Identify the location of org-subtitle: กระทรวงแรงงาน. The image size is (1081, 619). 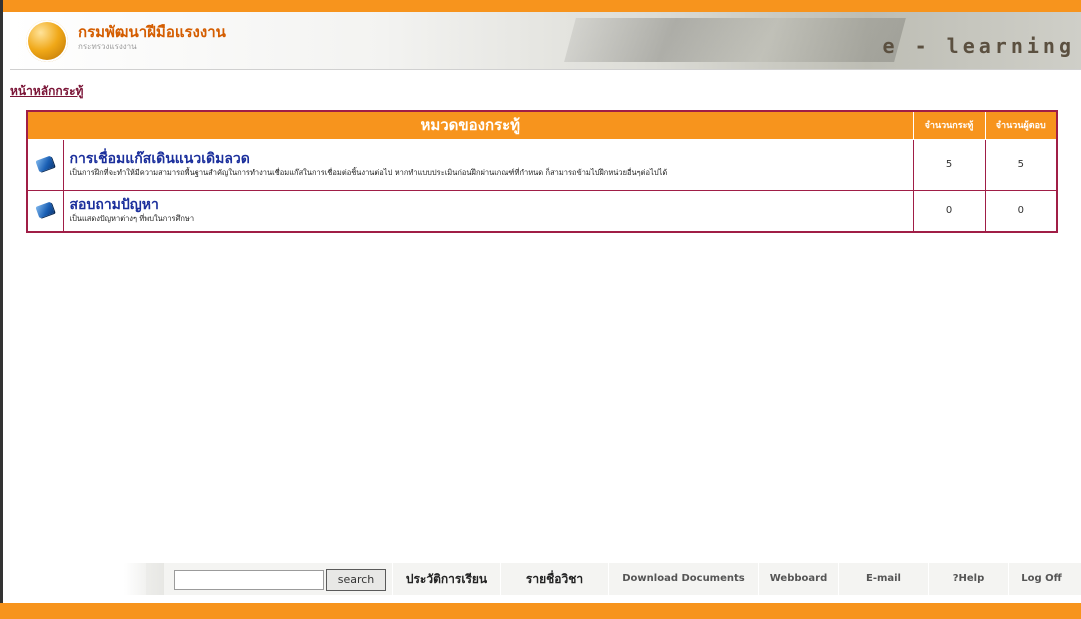
(107, 46).